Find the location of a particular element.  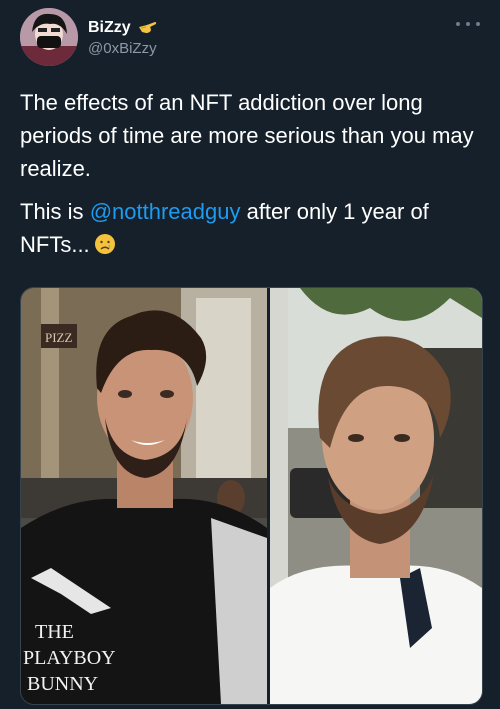

tweet-text-prefix: This is is located at coordinates (55, 211).